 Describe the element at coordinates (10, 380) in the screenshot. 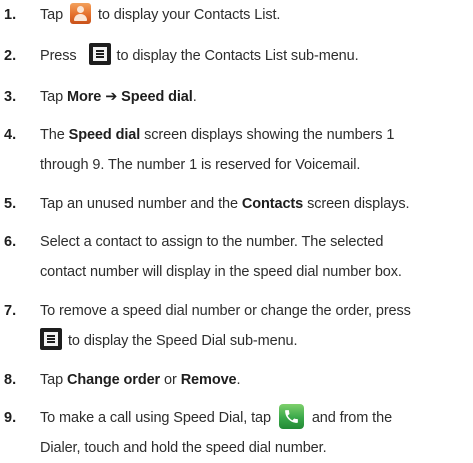

I see `step-number: 8.` at that location.